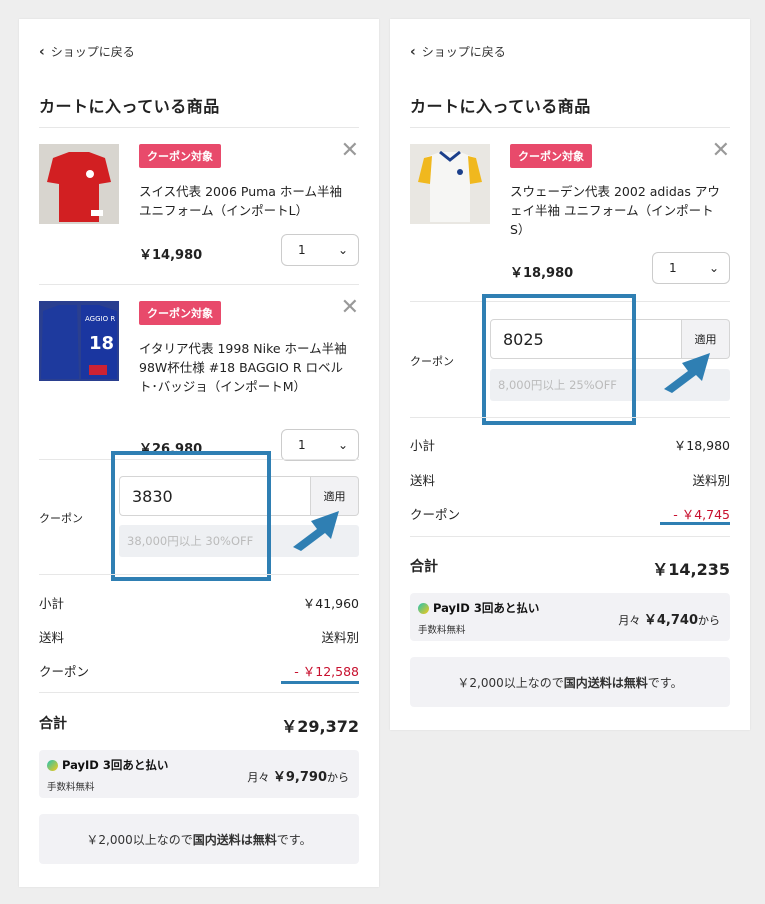 The image size is (765, 904). Describe the element at coordinates (171, 255) in the screenshot. I see `product-price: ￥14,980` at that location.